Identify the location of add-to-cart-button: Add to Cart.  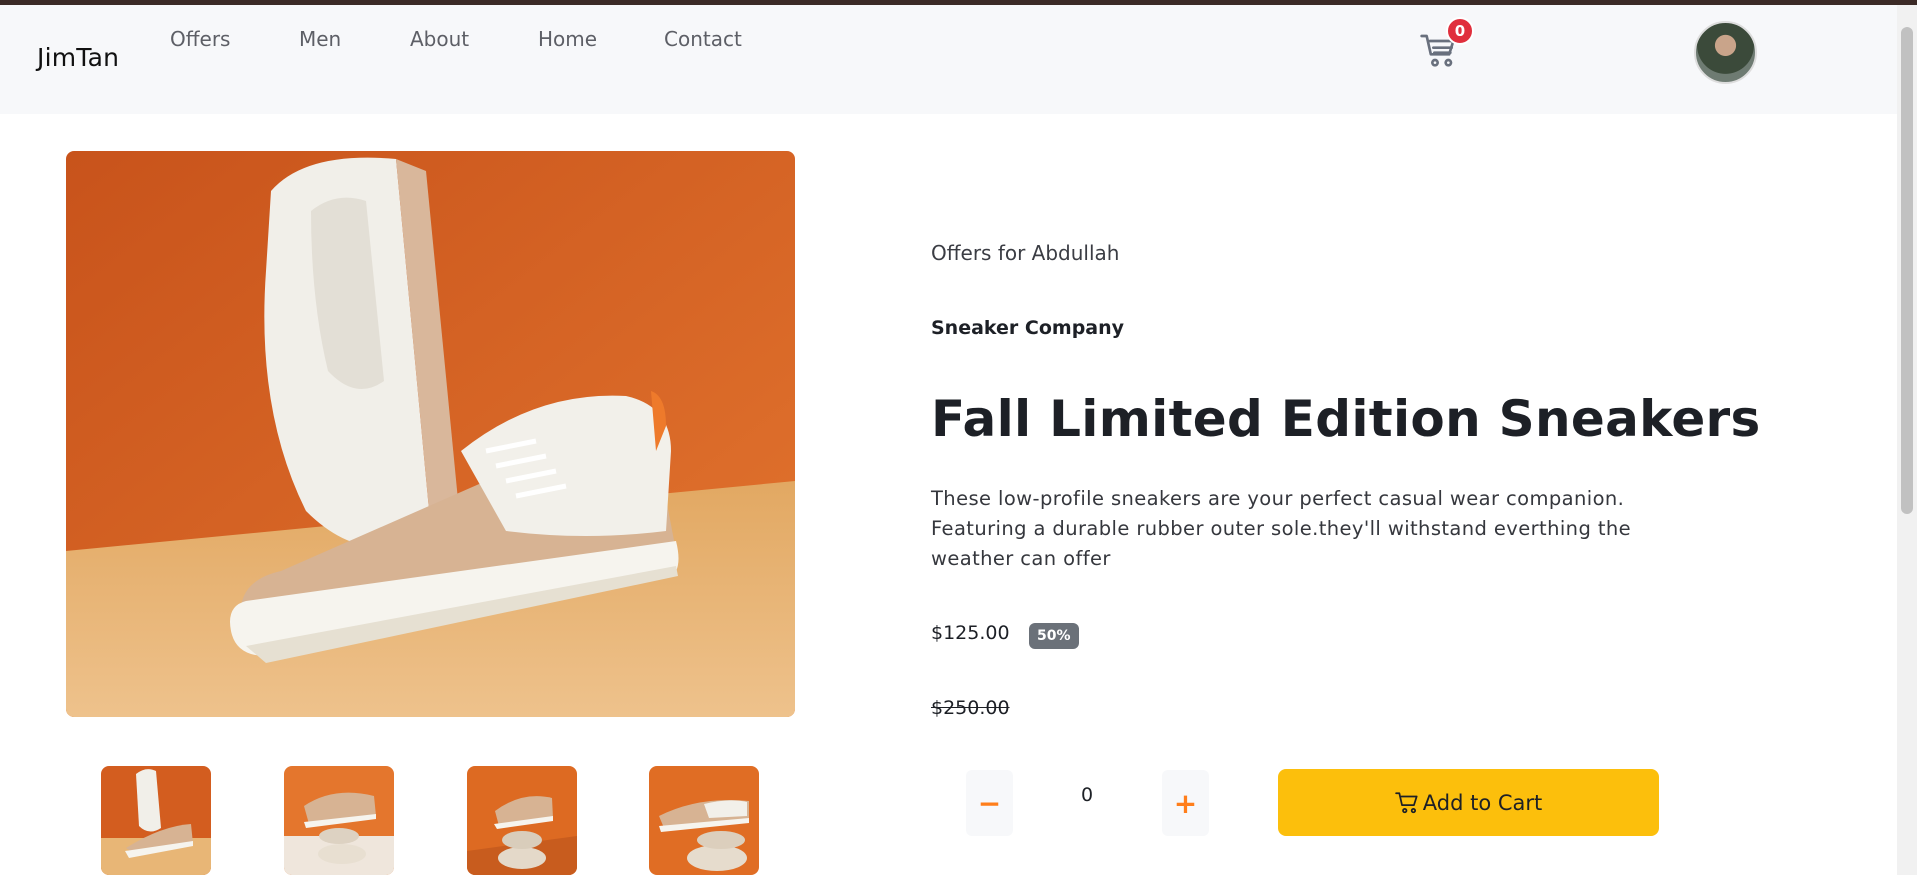
(1468, 802).